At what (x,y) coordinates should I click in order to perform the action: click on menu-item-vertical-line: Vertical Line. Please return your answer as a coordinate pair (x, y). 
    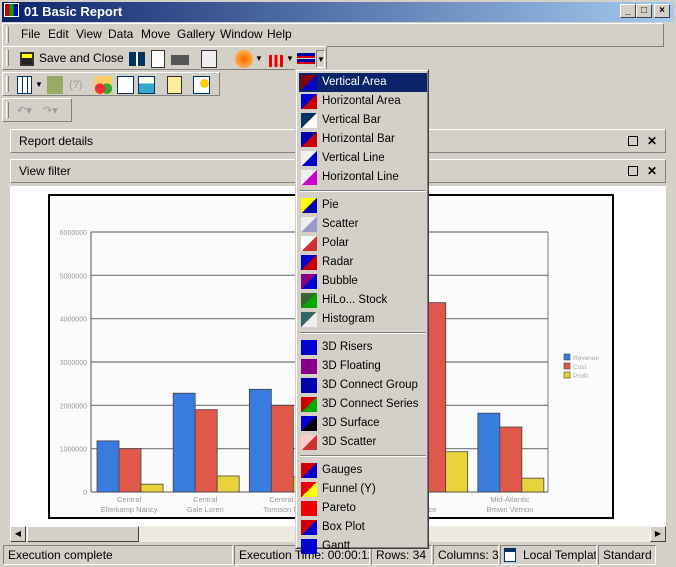
    Looking at the image, I should click on (363, 158).